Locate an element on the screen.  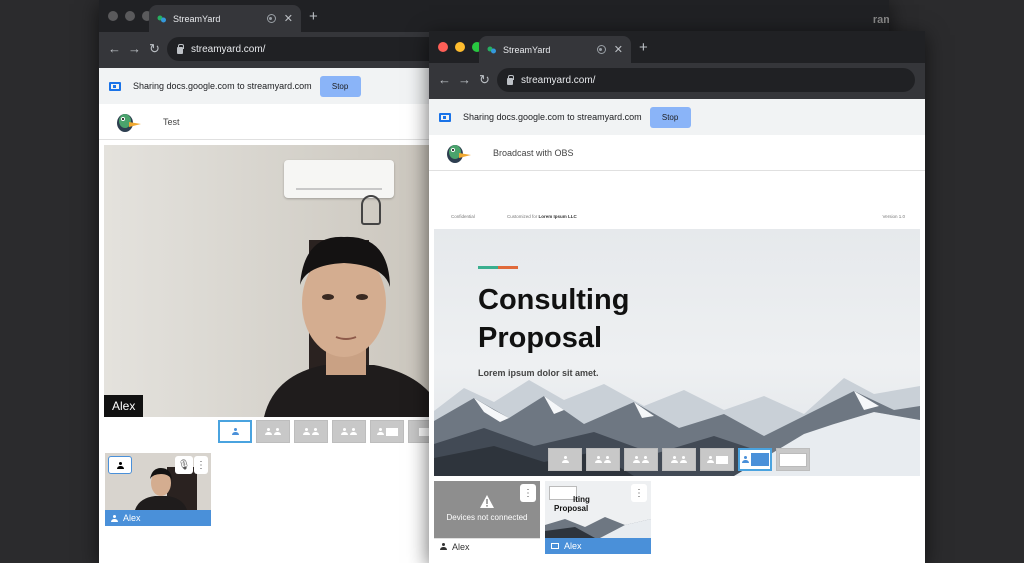
thumbnail-mountain-image is located at coordinates (598, 527).